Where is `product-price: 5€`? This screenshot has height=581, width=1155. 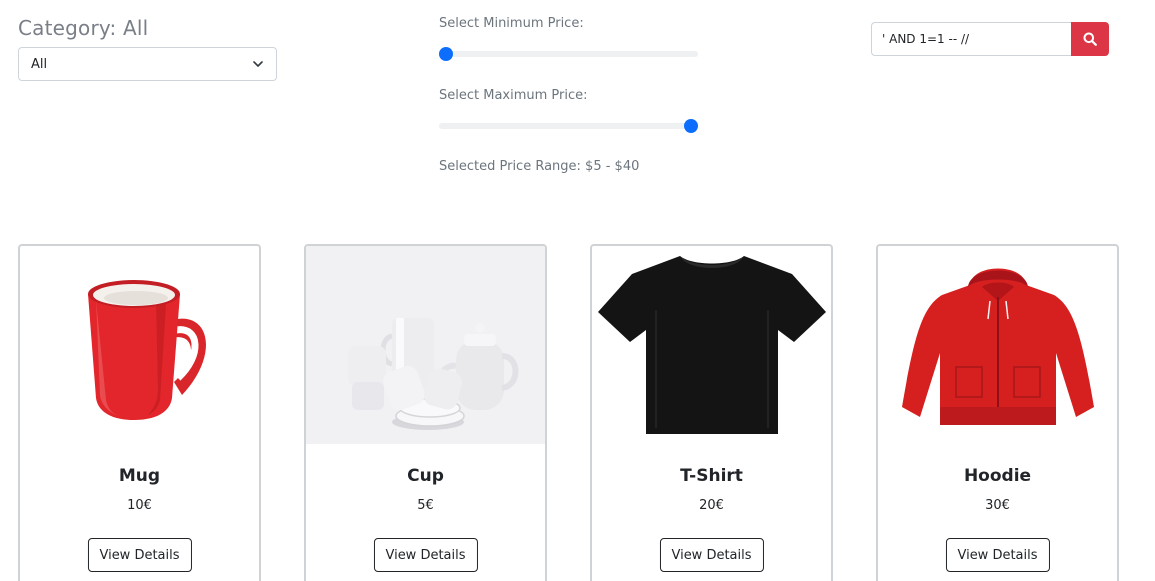
product-price: 5€ is located at coordinates (425, 505).